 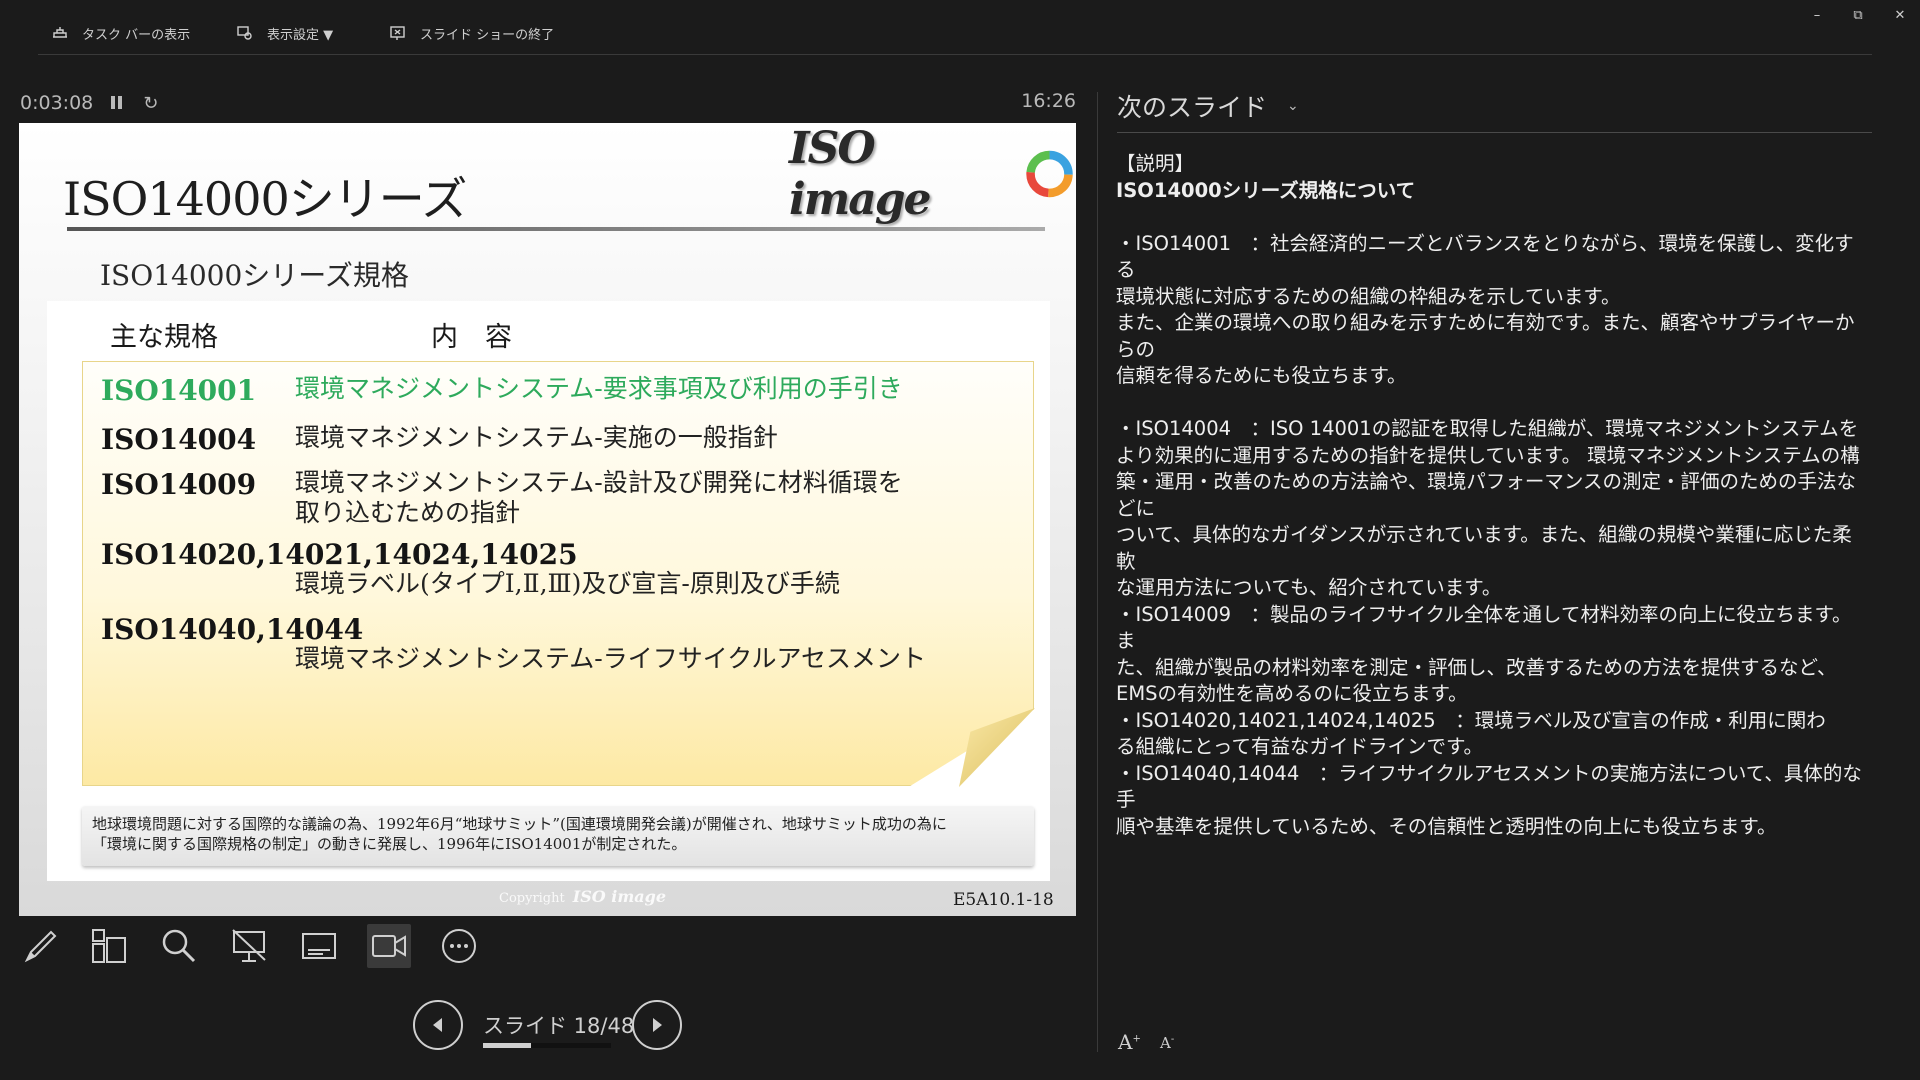 I want to click on chevron-left-icon, so click(x=437, y=1025).